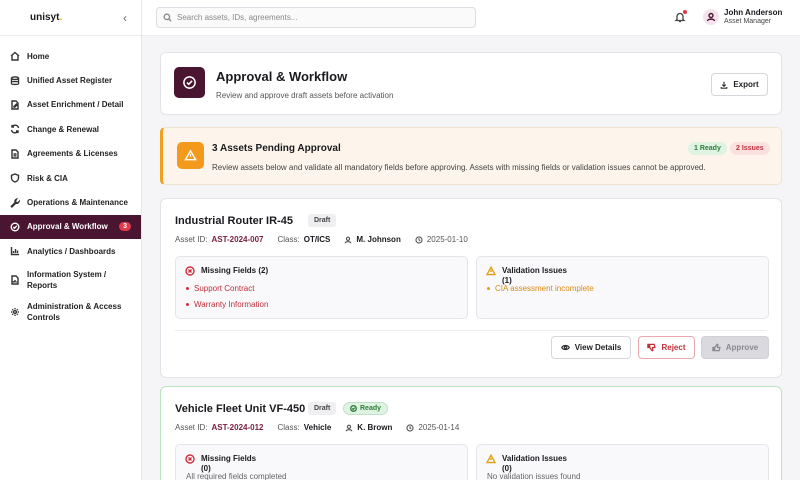 The width and height of the screenshot is (800, 480). Describe the element at coordinates (75, 105) in the screenshot. I see `sidebar-item-label: Asset Enrichment / Detail` at that location.